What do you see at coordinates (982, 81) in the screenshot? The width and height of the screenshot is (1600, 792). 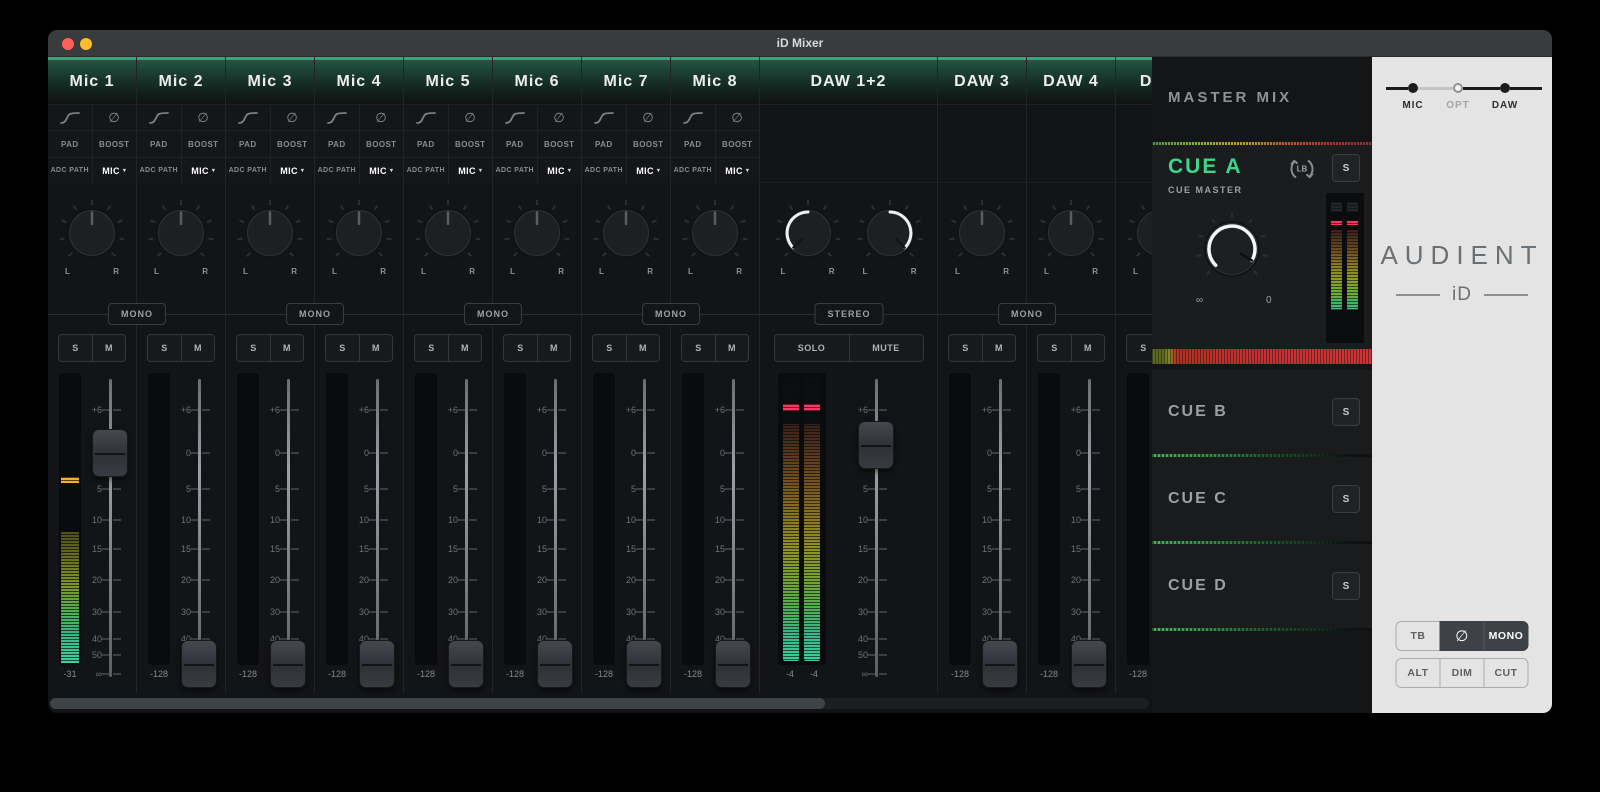 I see `channel-header: DAW 3` at bounding box center [982, 81].